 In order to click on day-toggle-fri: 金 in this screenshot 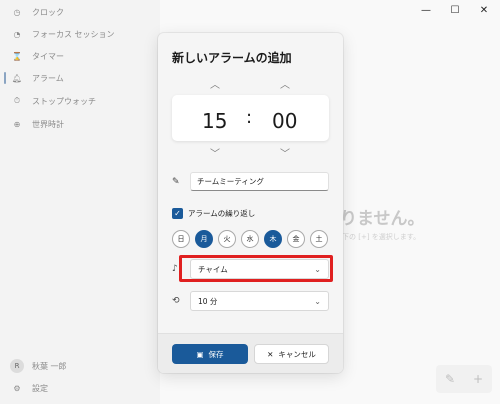, I will do `click(296, 239)`.